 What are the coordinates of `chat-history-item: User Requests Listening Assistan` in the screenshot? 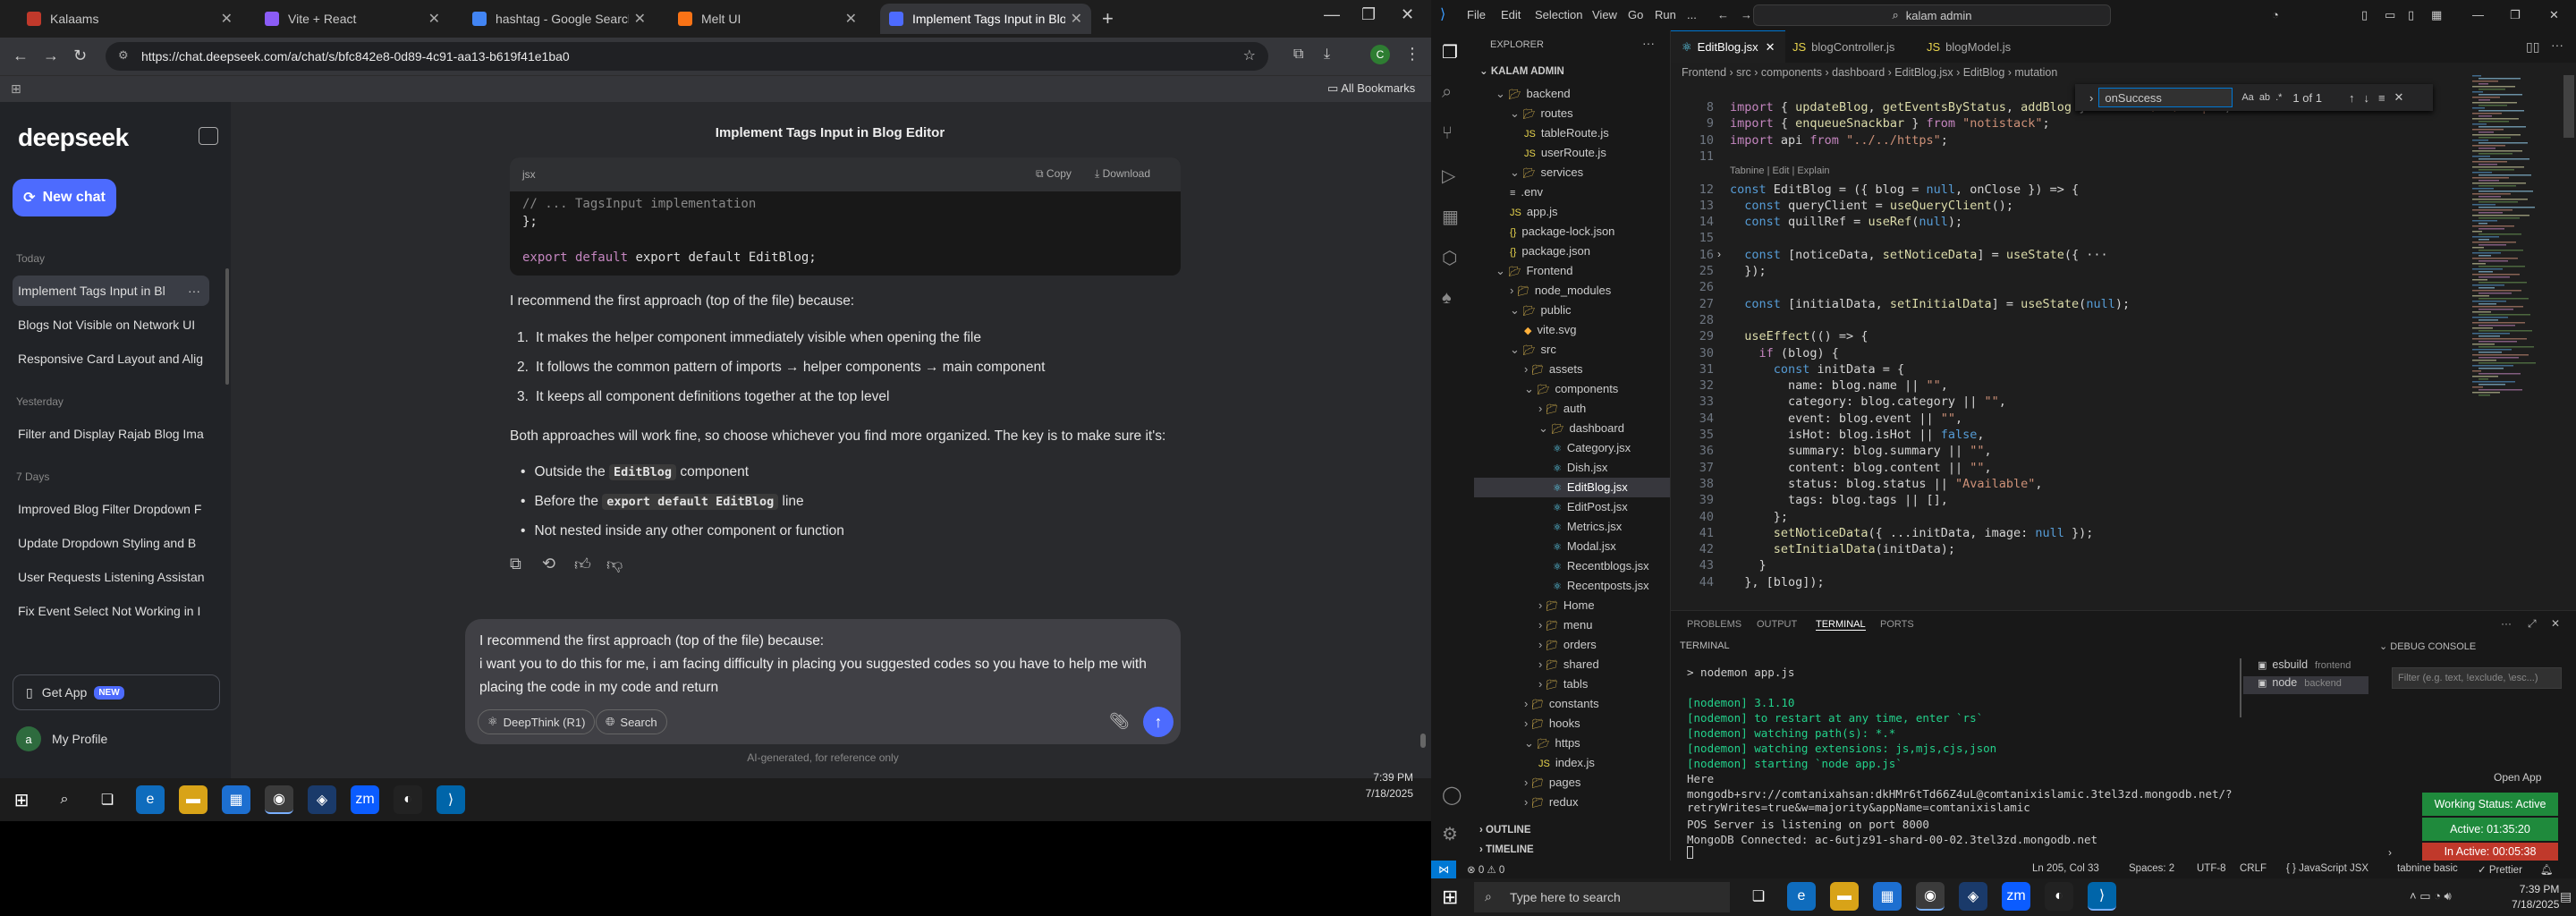 It's located at (111, 577).